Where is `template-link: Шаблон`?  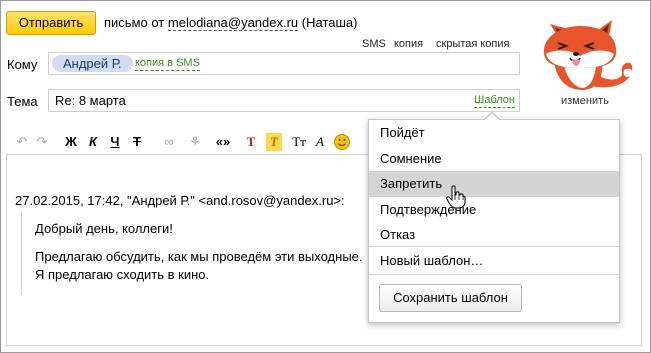
template-link: Шаблон is located at coordinates (494, 101).